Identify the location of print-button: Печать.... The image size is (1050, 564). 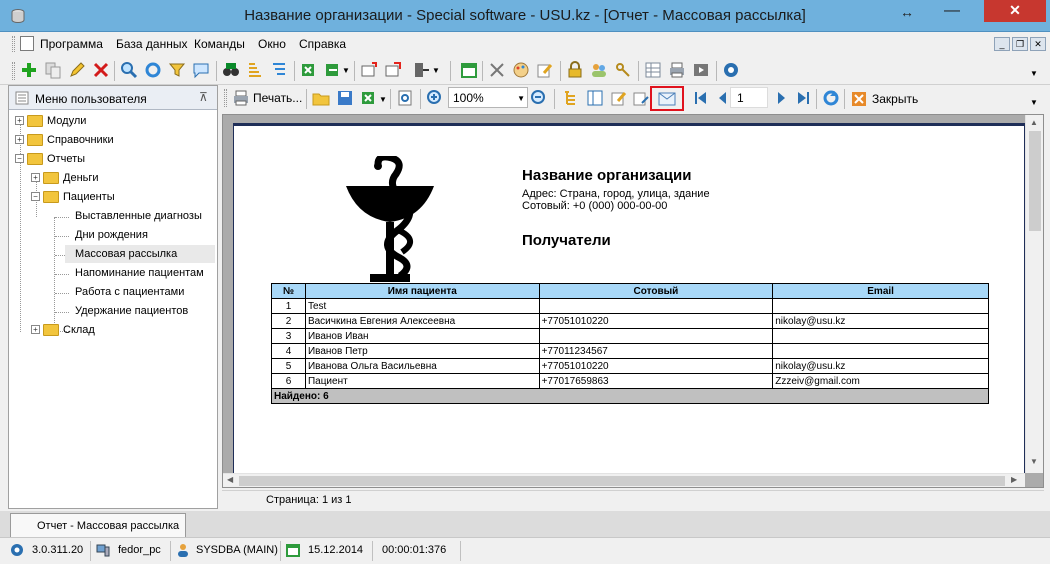
(268, 98).